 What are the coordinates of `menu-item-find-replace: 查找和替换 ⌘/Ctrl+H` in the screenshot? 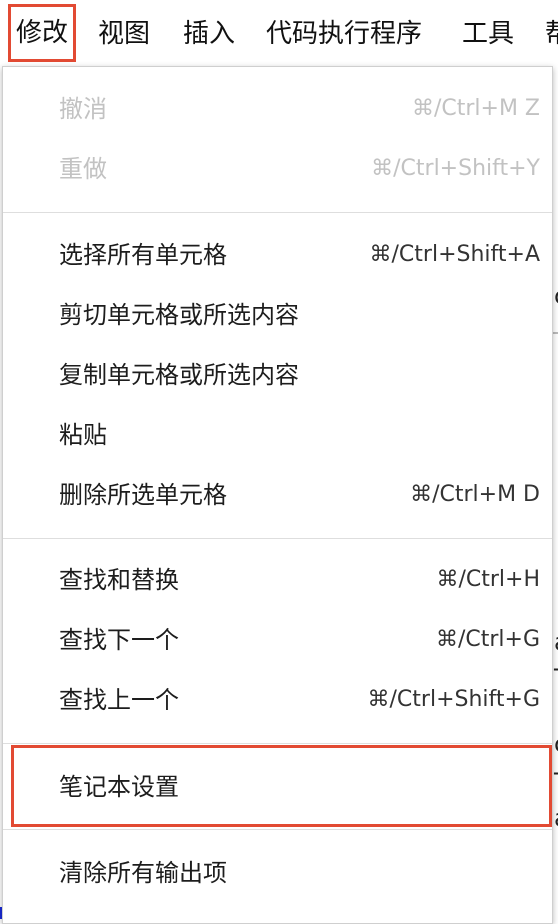 It's located at (277, 580).